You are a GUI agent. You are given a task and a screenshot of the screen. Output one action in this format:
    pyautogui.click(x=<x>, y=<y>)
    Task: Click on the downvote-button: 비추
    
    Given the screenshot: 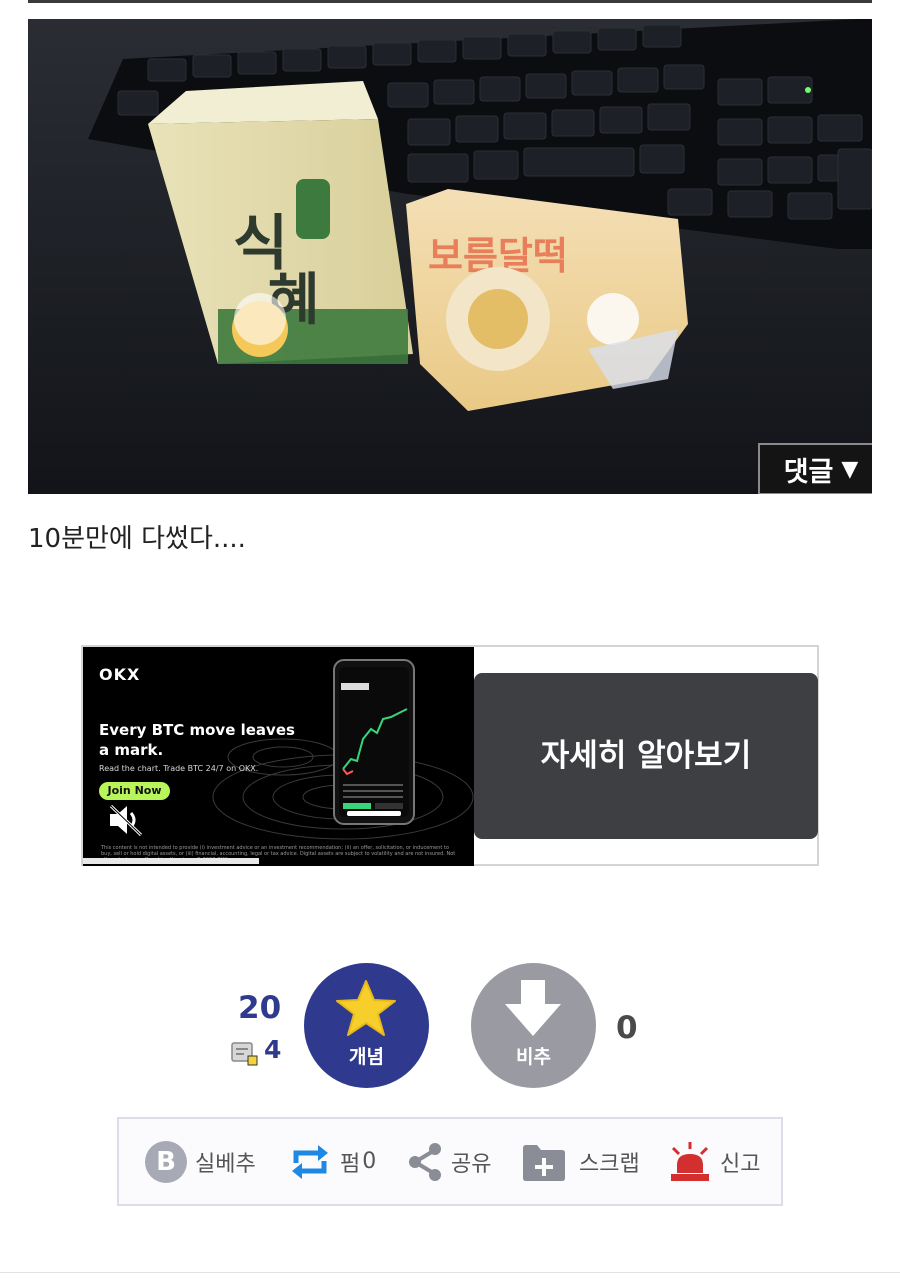 What is the action you would take?
    pyautogui.click(x=533, y=1025)
    